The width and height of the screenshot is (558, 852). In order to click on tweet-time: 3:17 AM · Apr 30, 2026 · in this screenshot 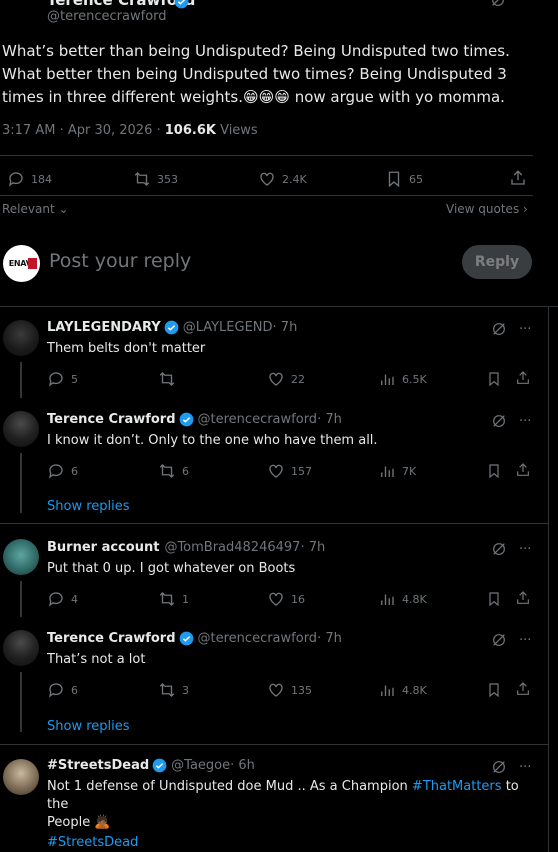, I will do `click(83, 130)`.